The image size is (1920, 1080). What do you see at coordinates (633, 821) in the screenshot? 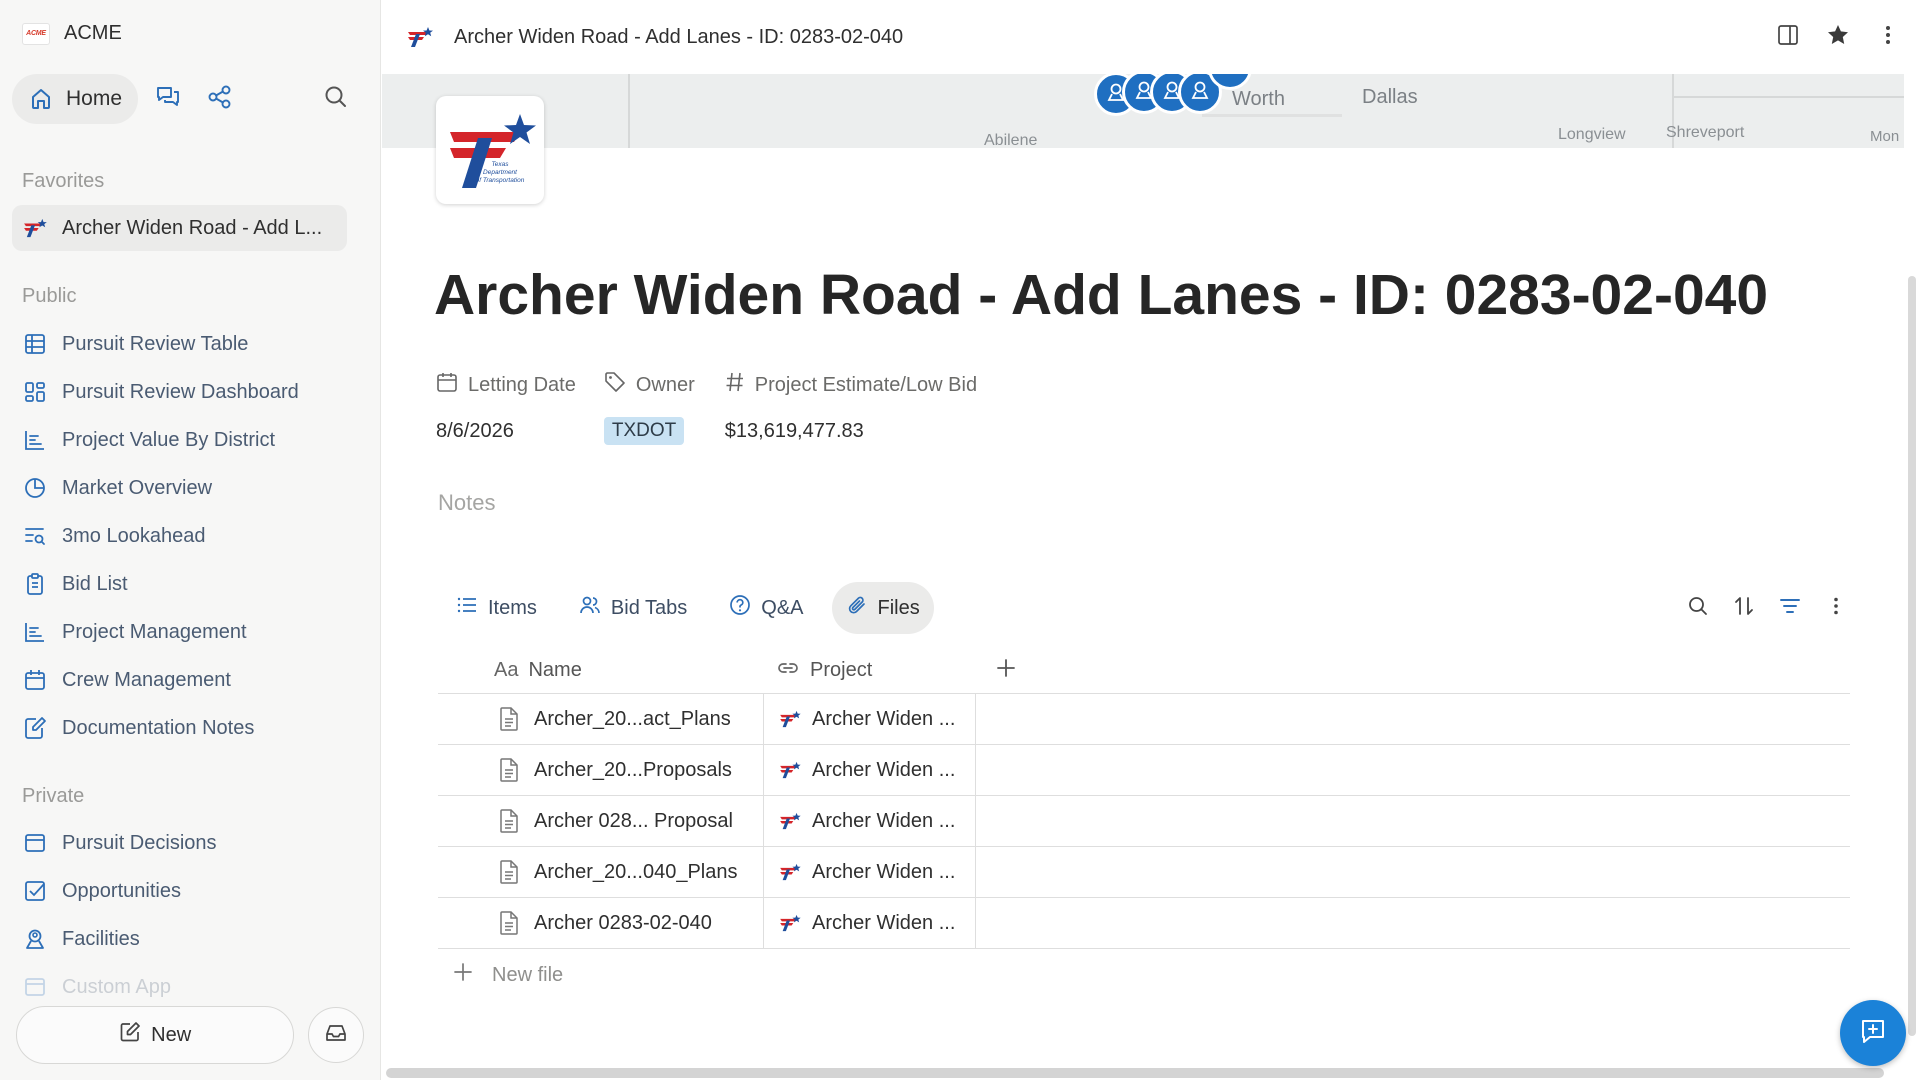
I see `file-name: Archer 028... Proposal` at bounding box center [633, 821].